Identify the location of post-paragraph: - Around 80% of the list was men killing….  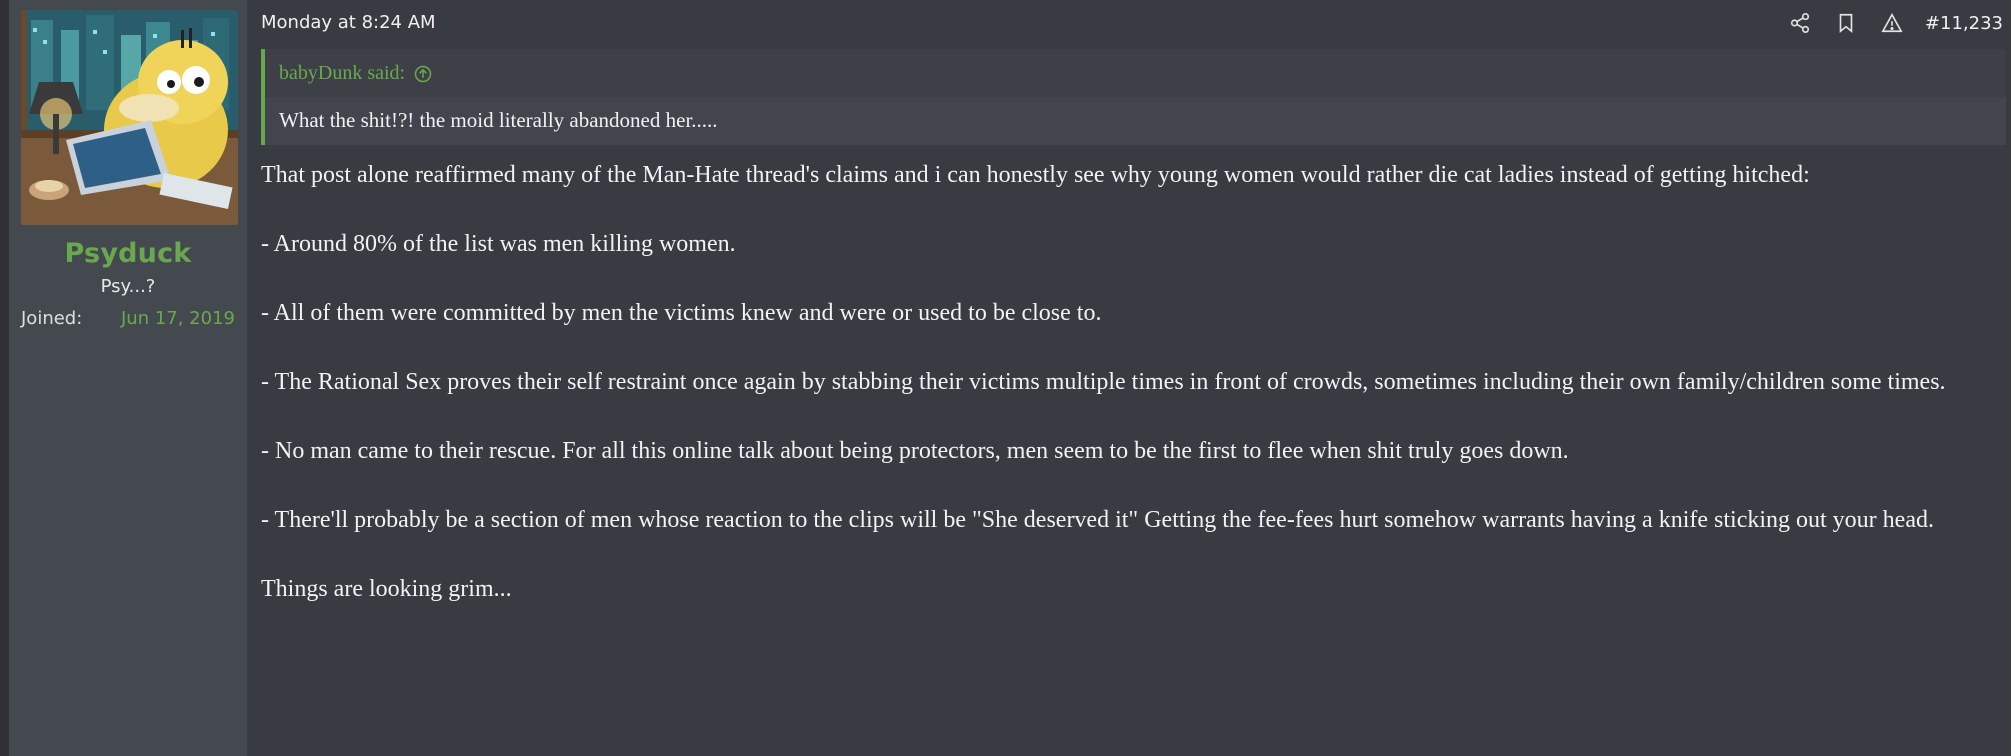
(498, 244).